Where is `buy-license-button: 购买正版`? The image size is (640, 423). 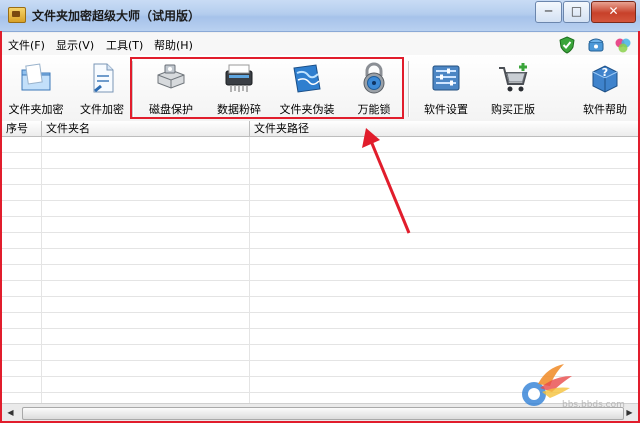
buy-license-button: 购买正版 is located at coordinates (513, 88).